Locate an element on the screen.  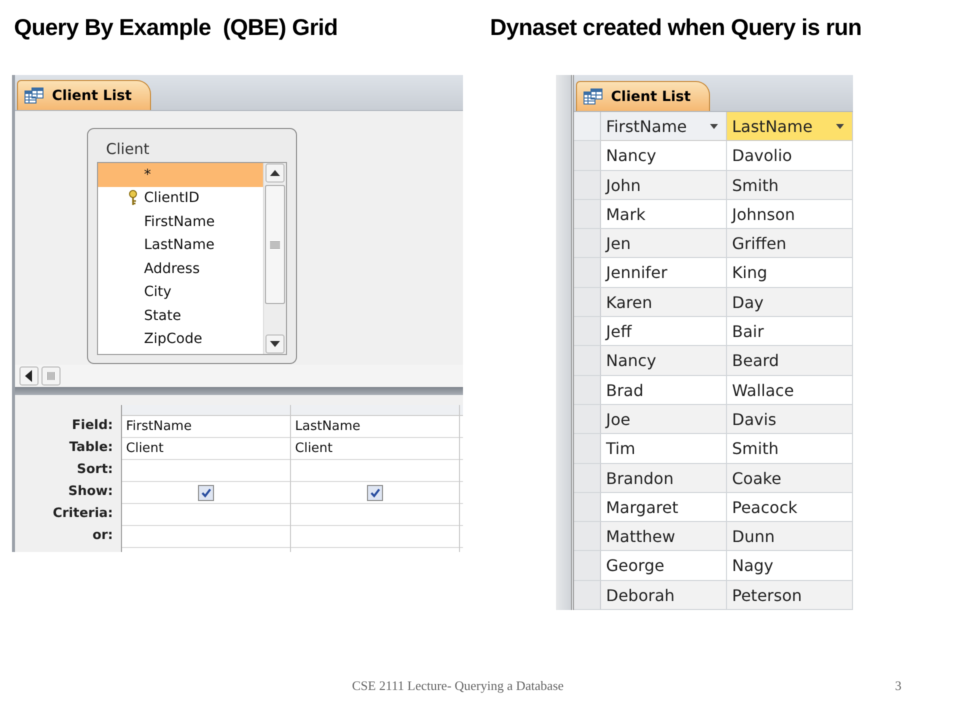
table-cell: Nagy is located at coordinates (790, 566).